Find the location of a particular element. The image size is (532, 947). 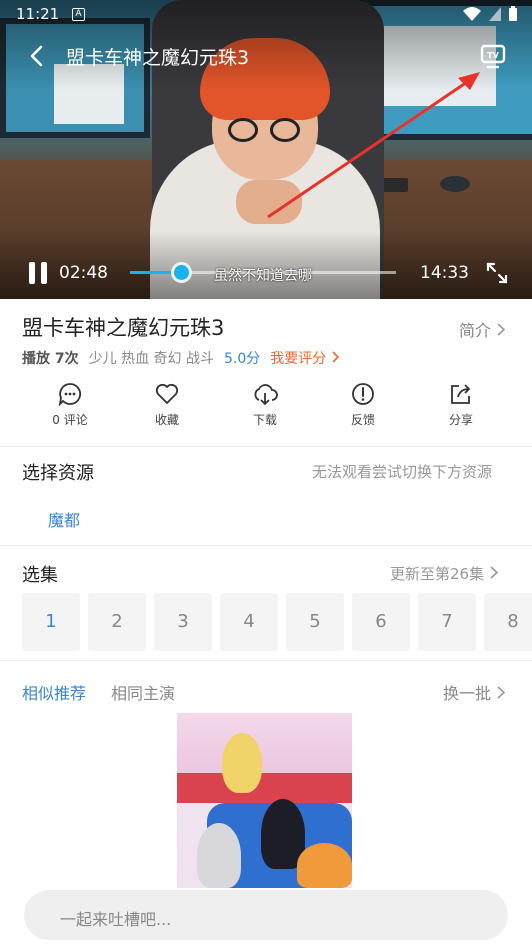

download-button: 下载 is located at coordinates (265, 405).